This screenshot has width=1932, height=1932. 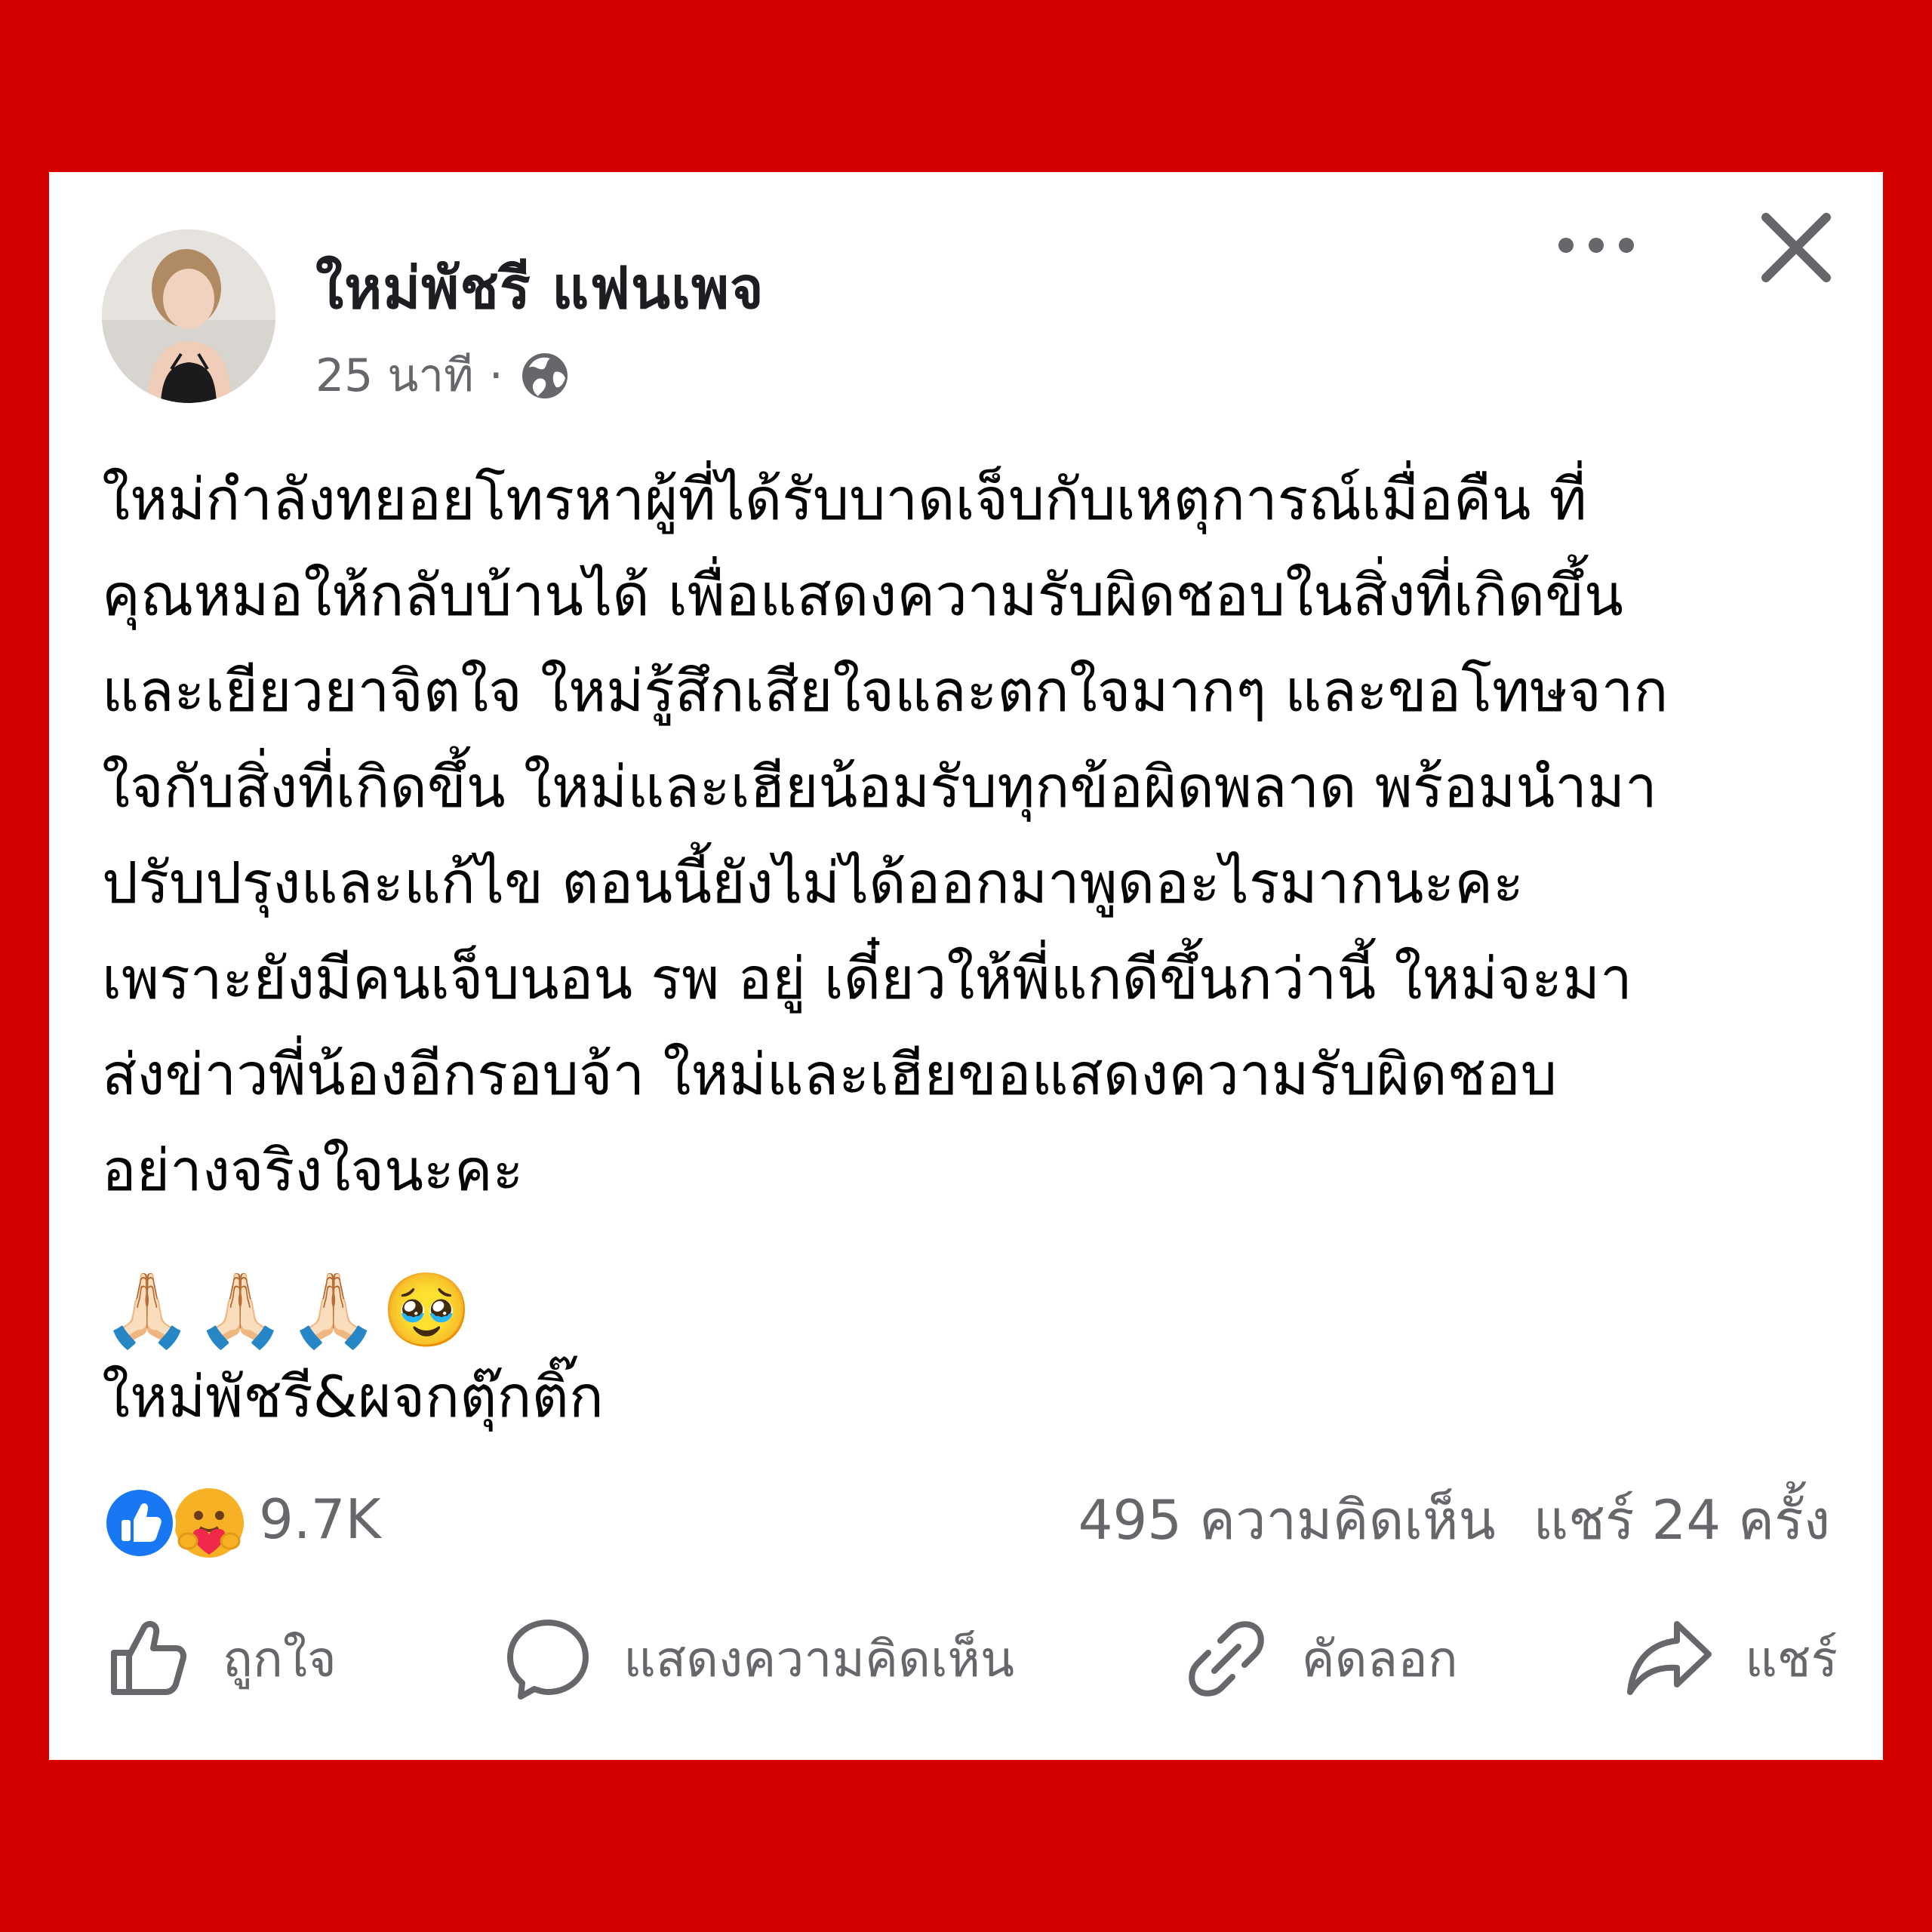 What do you see at coordinates (1226, 1659) in the screenshot?
I see `link-icon` at bounding box center [1226, 1659].